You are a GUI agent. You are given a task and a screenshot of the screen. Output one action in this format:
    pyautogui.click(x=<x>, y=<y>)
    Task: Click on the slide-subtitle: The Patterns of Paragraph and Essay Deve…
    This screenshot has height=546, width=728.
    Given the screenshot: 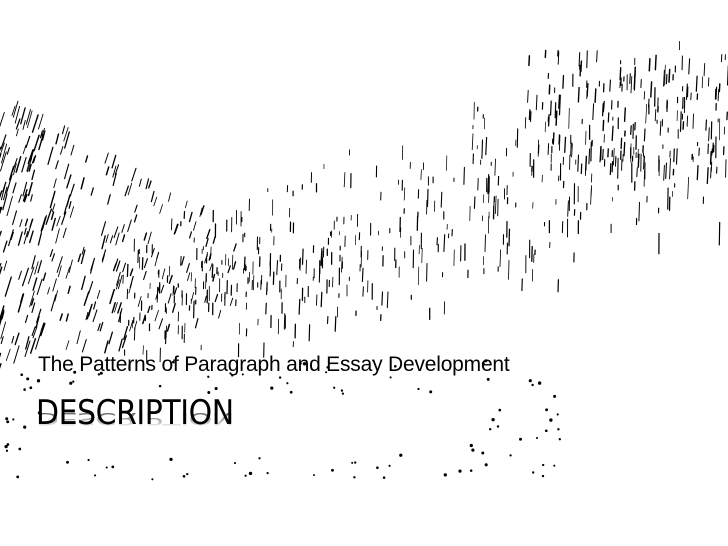 What is the action you would take?
    pyautogui.click(x=274, y=364)
    